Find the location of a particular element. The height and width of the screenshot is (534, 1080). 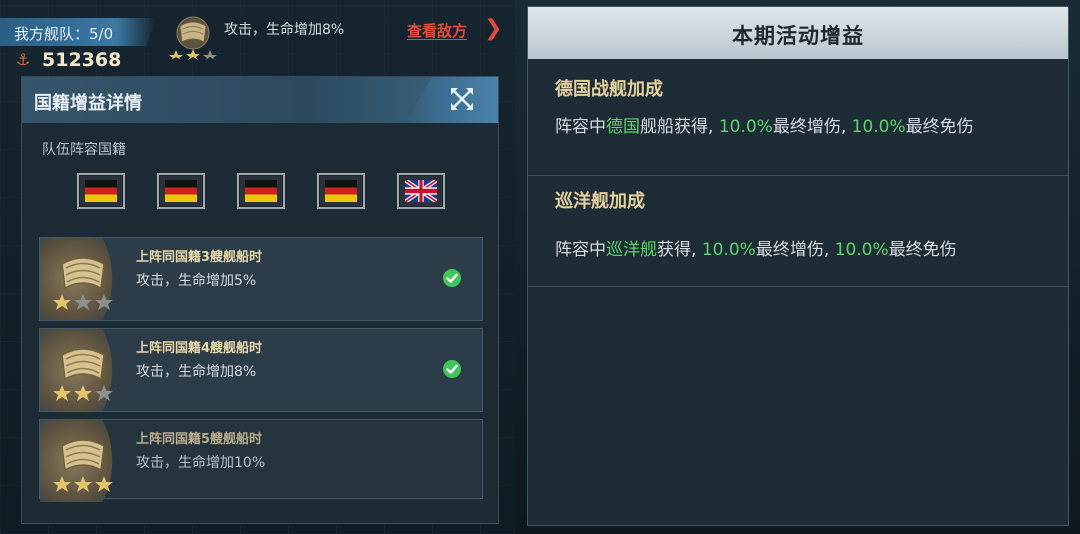

tier-title: 上阵同国籍3艘舰船时 is located at coordinates (199, 257).